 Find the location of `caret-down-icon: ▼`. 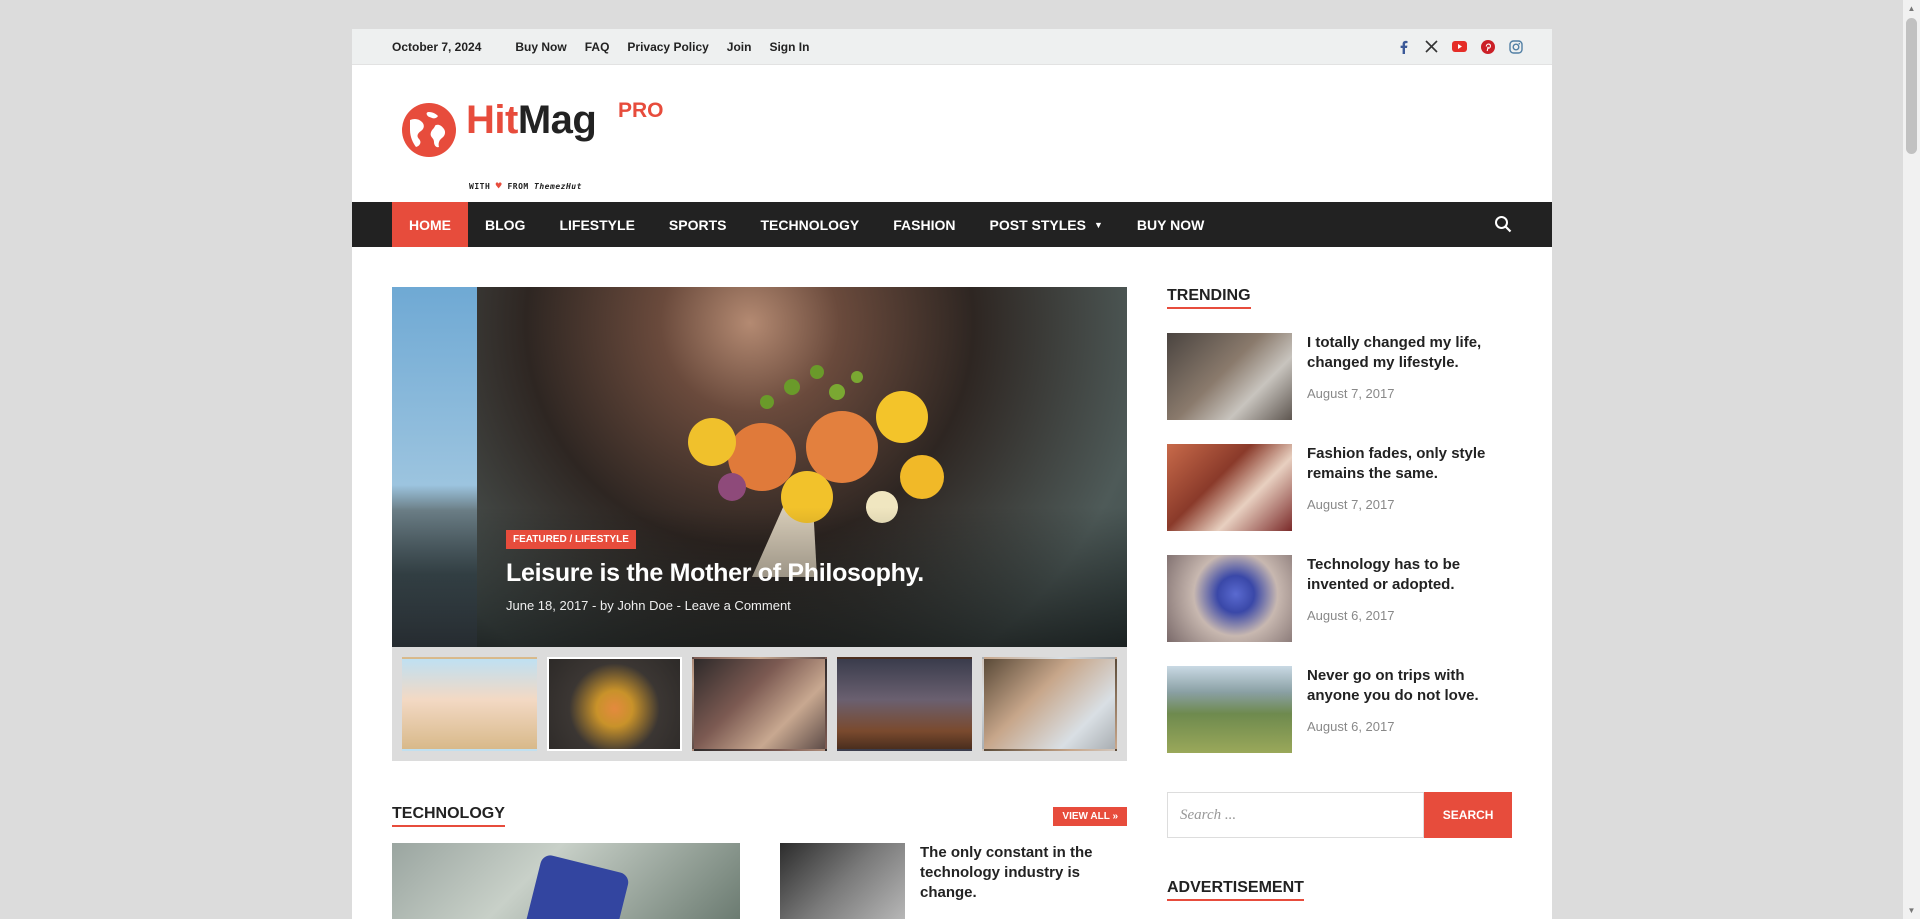

caret-down-icon: ▼ is located at coordinates (1098, 224).